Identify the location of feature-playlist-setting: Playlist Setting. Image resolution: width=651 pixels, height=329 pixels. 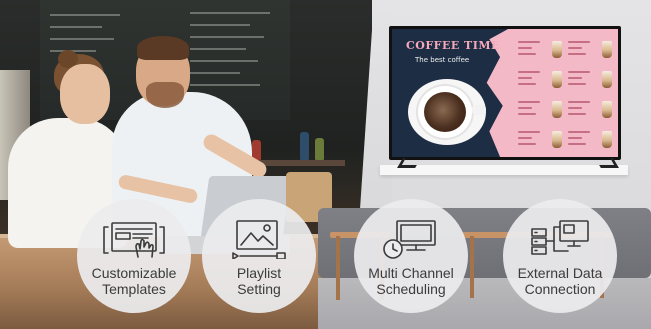
(259, 256).